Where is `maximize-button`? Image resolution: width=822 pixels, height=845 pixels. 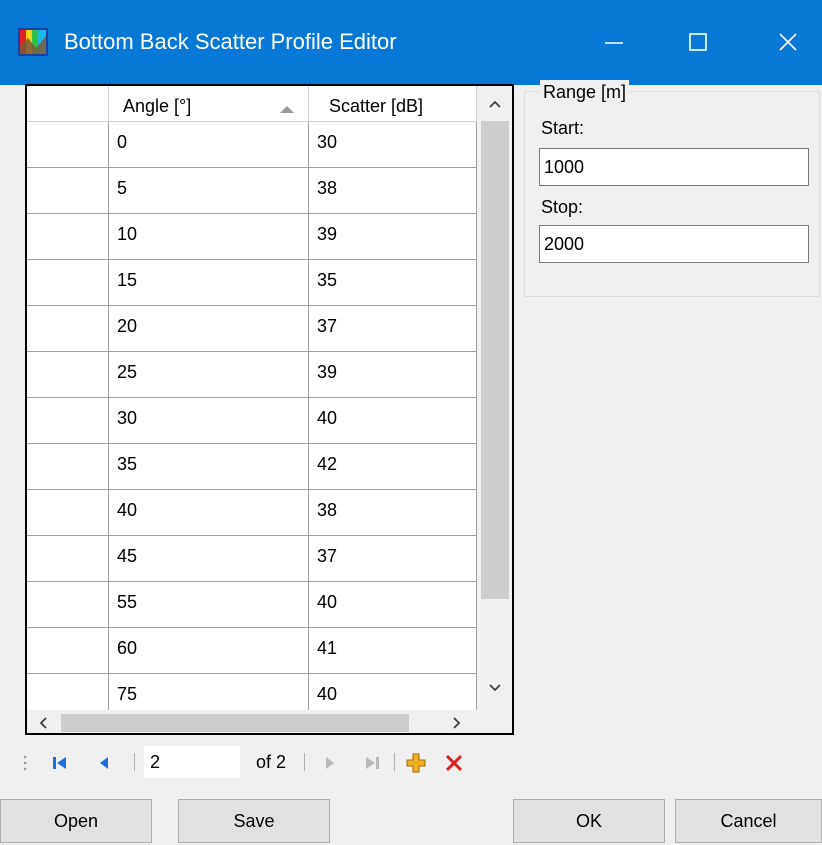
maximize-button is located at coordinates (698, 42).